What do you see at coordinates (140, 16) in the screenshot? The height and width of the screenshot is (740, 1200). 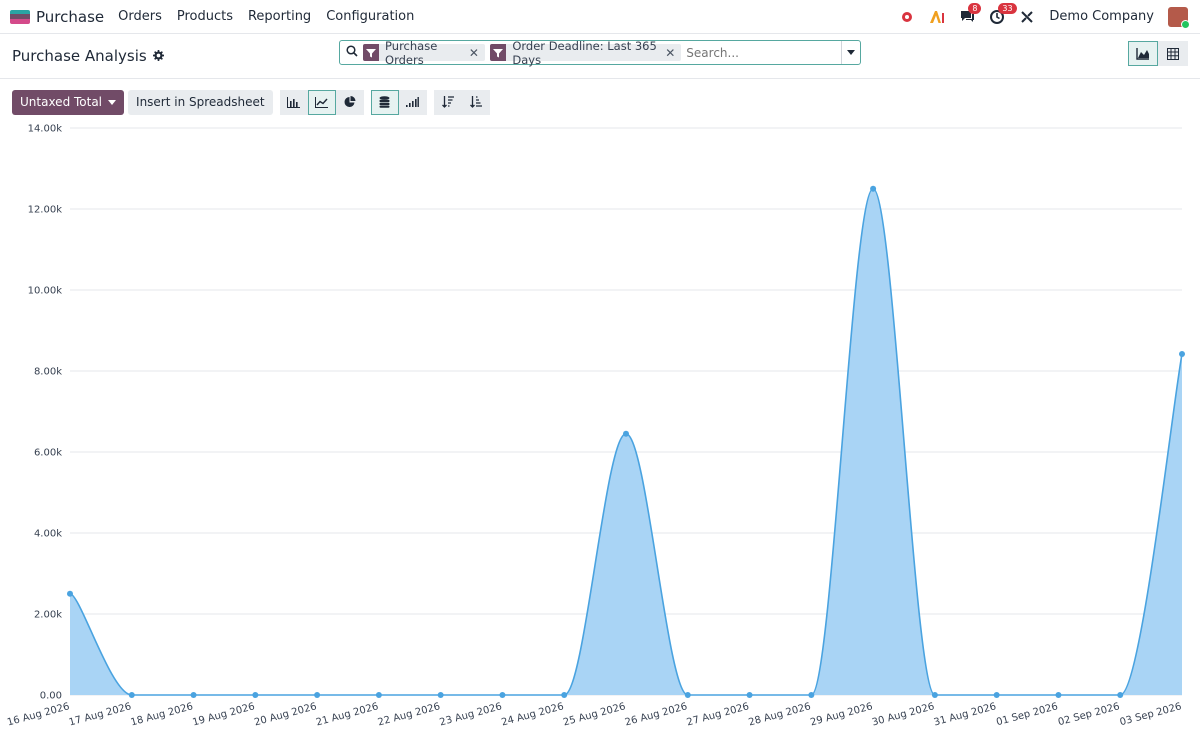 I see `menu-orders: Orders` at bounding box center [140, 16].